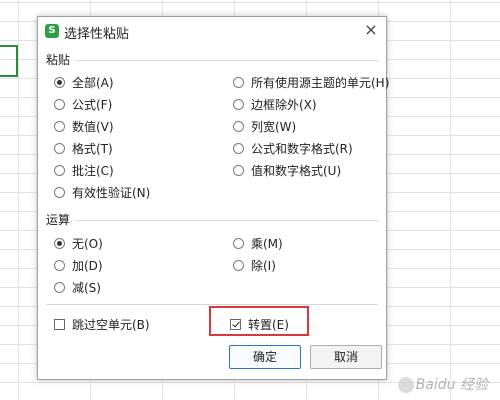  What do you see at coordinates (212, 31) in the screenshot?
I see `dialog-titlebar: S 选择性粘贴 ×` at bounding box center [212, 31].